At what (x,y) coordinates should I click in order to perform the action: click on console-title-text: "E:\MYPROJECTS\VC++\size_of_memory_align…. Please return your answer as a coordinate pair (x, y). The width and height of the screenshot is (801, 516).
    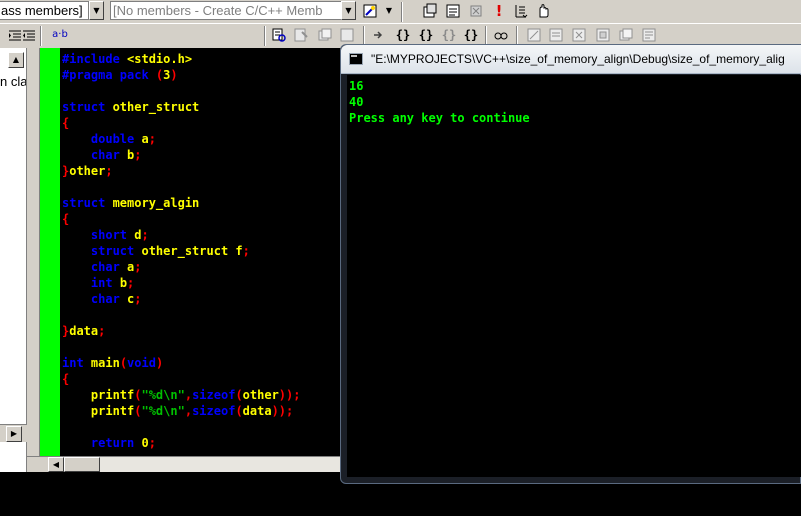
    Looking at the image, I should click on (578, 59).